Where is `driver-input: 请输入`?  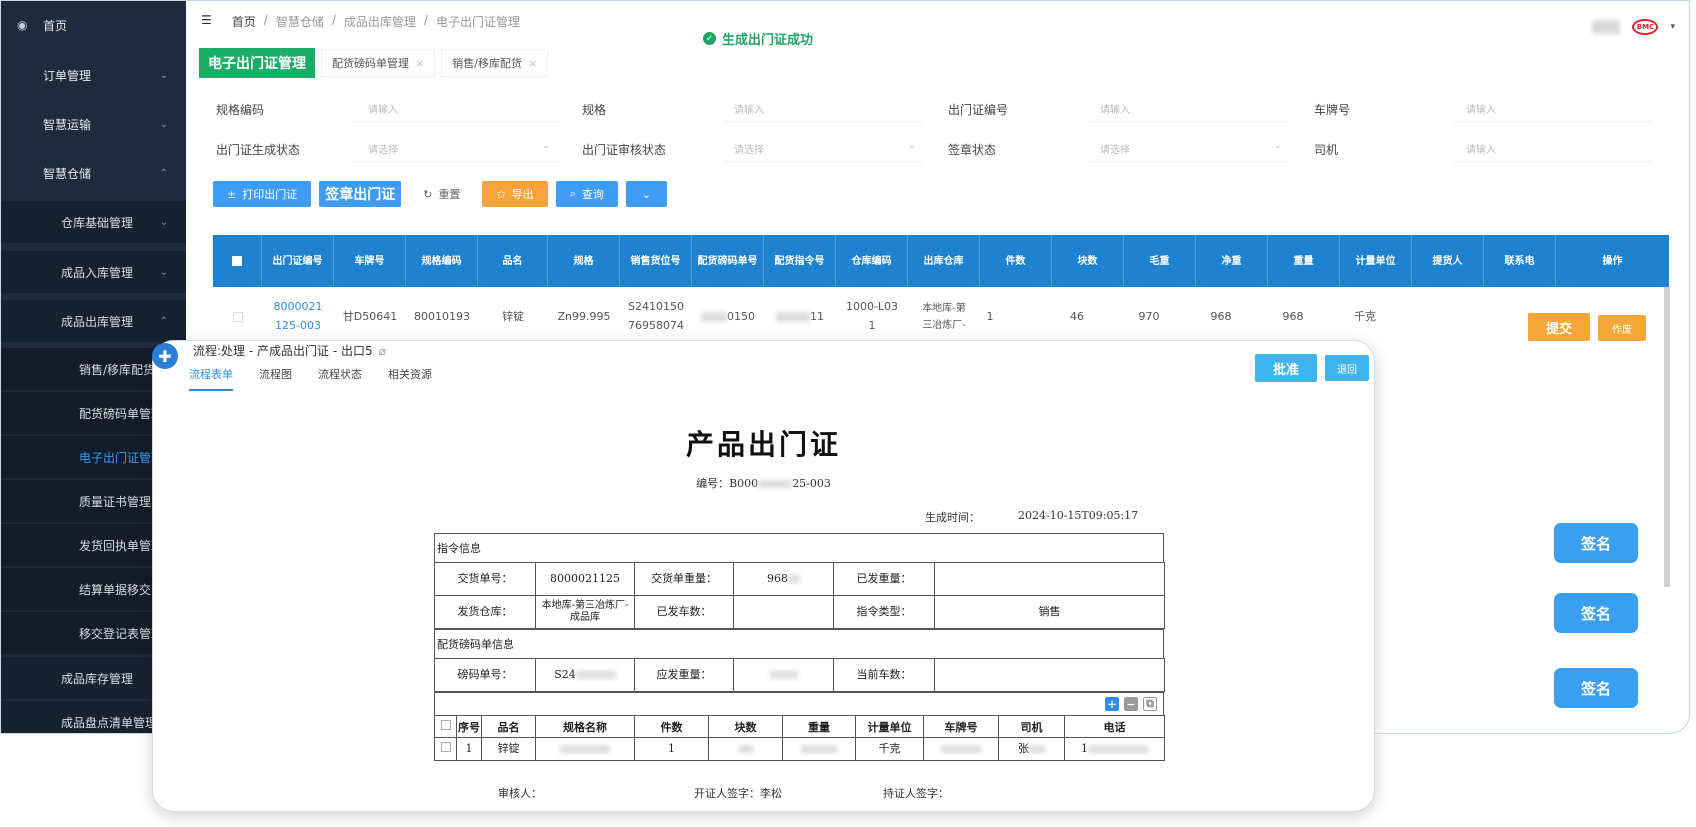
driver-input: 请输入 is located at coordinates (1554, 149).